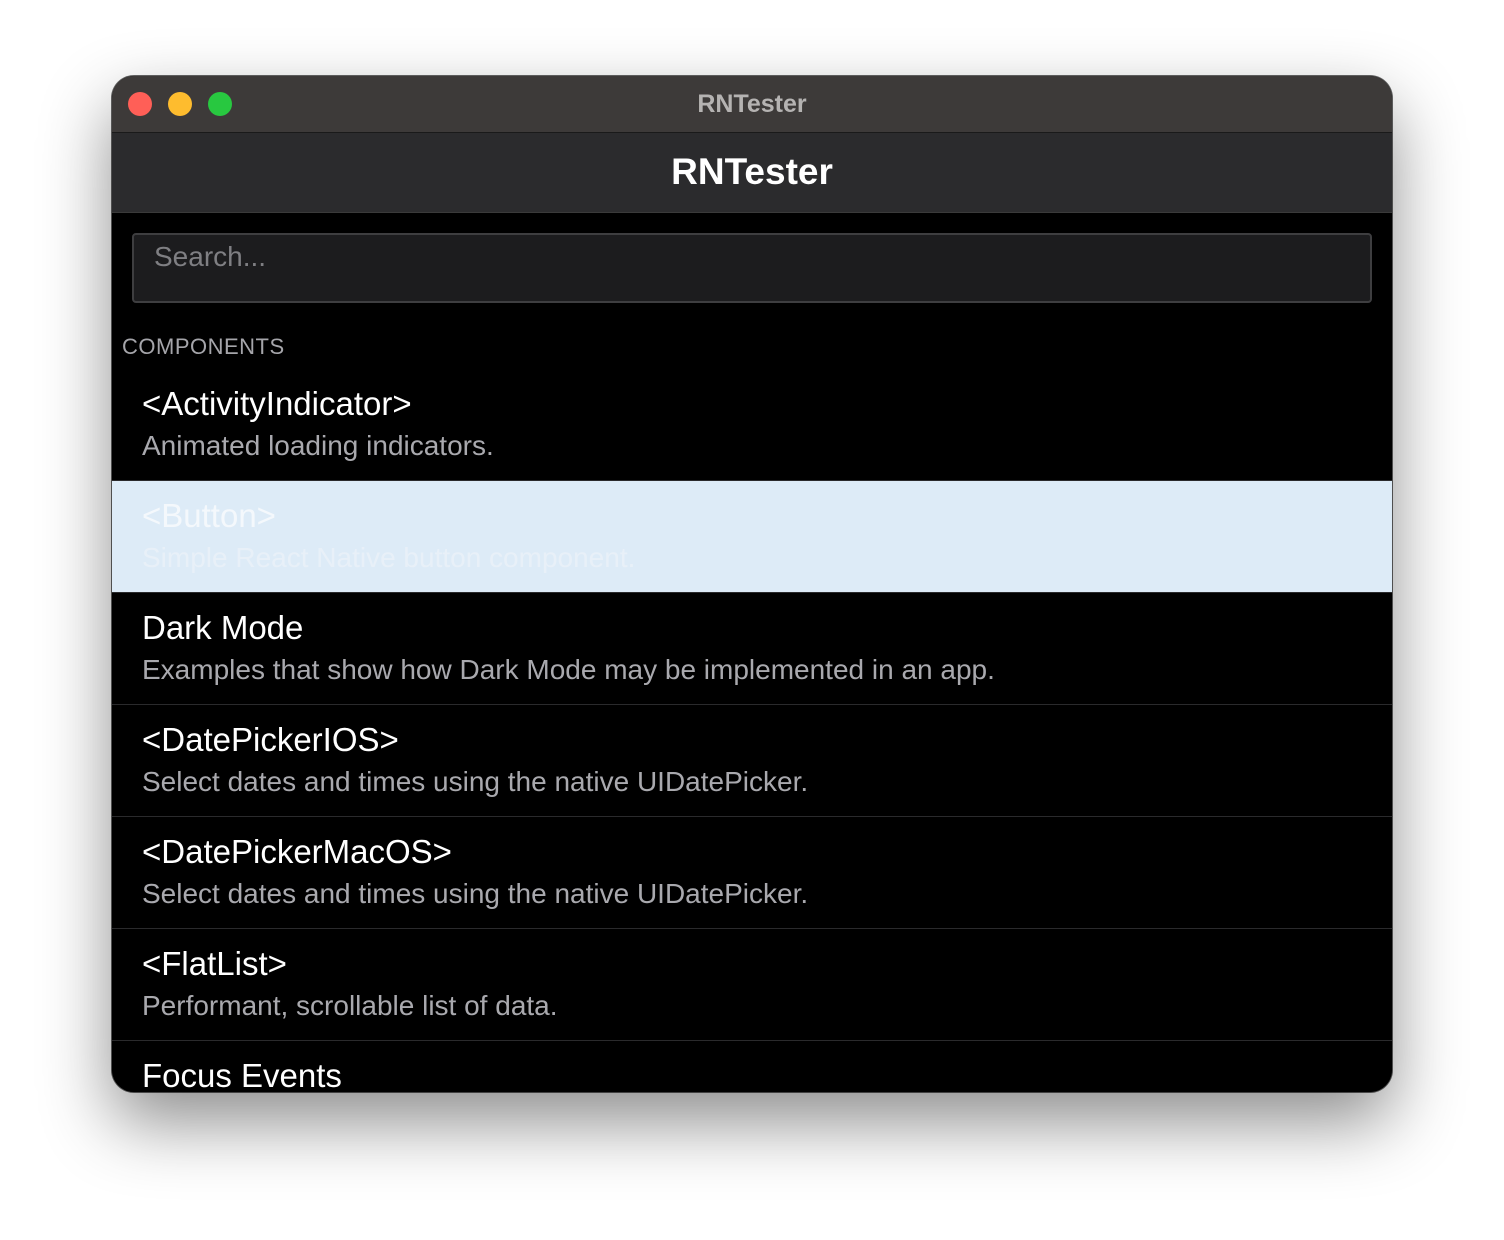 This screenshot has width=1504, height=1240. I want to click on list-item-title: <ActivityIndicator>, so click(277, 403).